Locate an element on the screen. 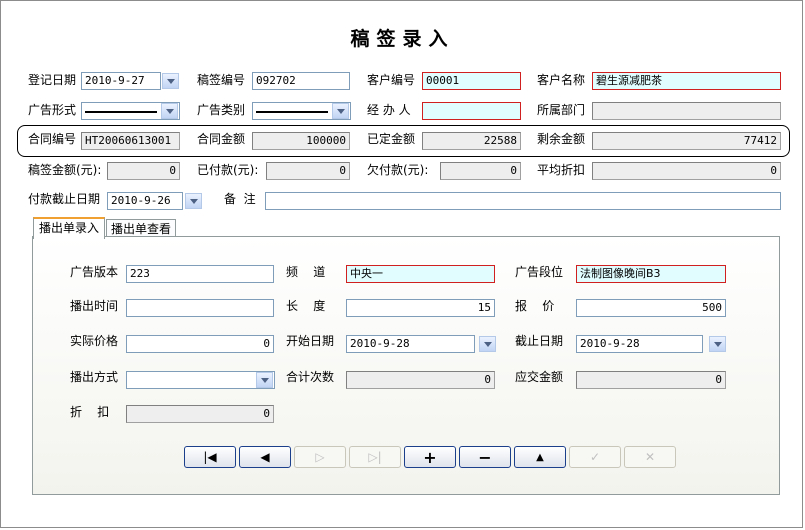 The height and width of the screenshot is (530, 805). reg-date-field: 2010-9-27 is located at coordinates (121, 81).